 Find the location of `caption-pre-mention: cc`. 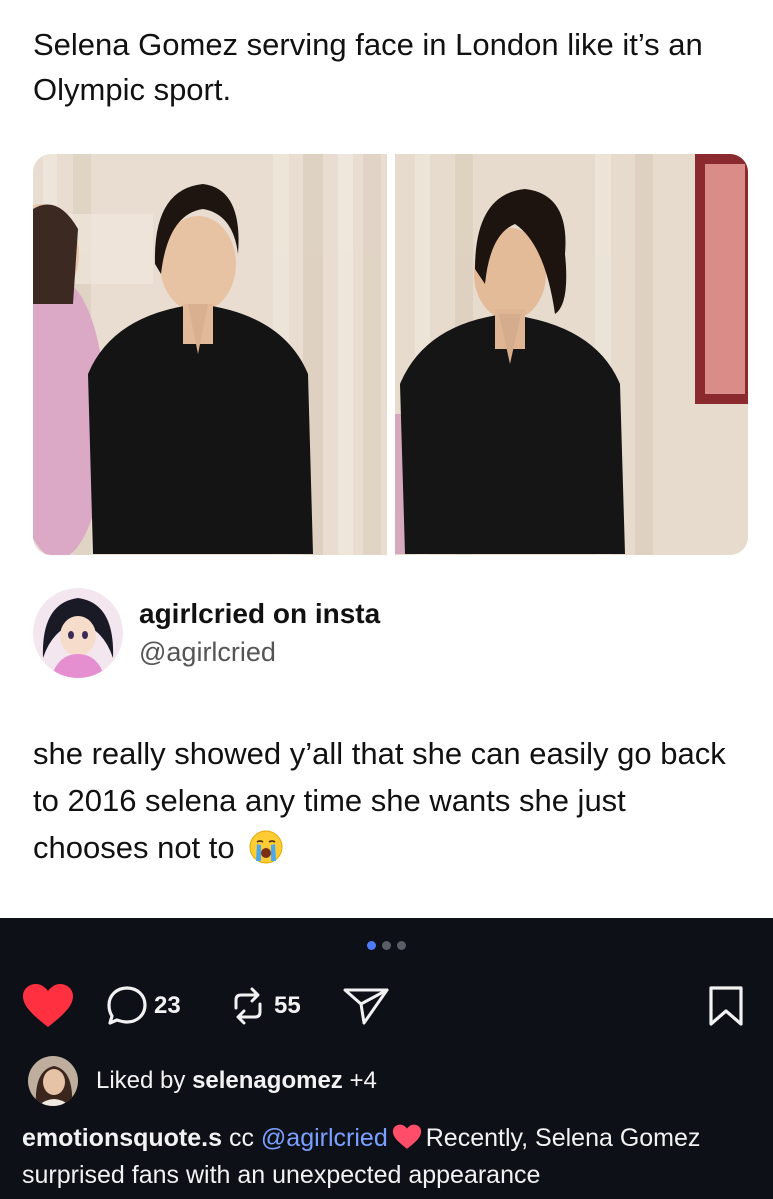

caption-pre-mention: cc is located at coordinates (241, 1138).